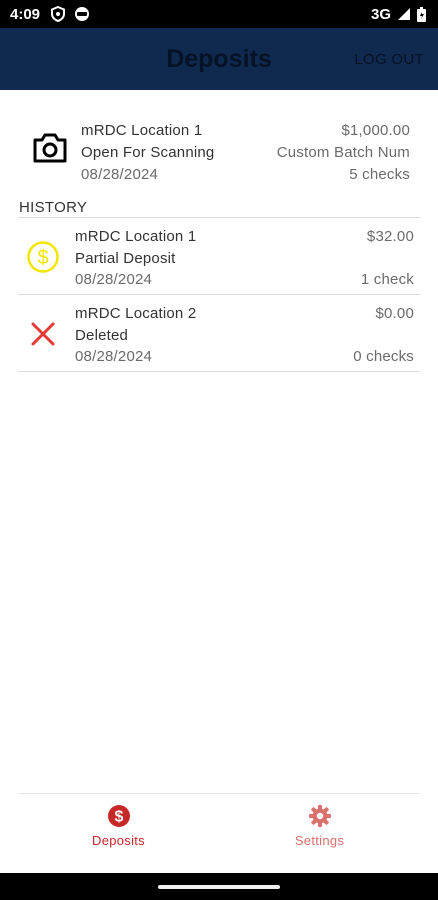 This screenshot has height=900, width=438. I want to click on face-icon, so click(82, 14).